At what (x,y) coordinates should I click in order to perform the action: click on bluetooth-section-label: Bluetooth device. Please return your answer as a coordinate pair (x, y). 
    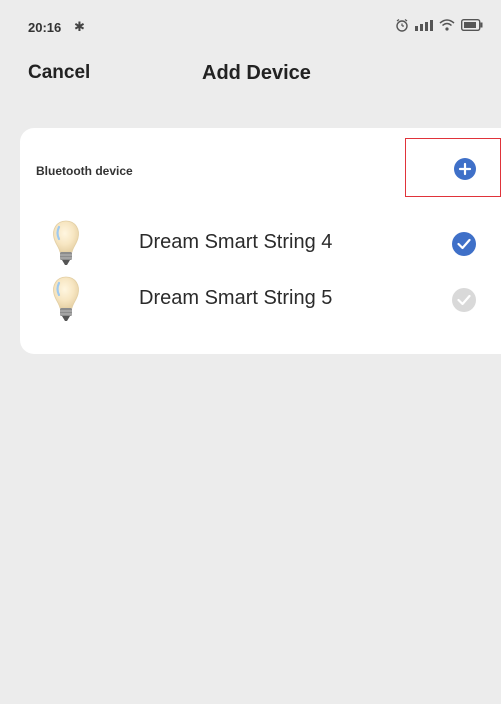
    Looking at the image, I should click on (84, 171).